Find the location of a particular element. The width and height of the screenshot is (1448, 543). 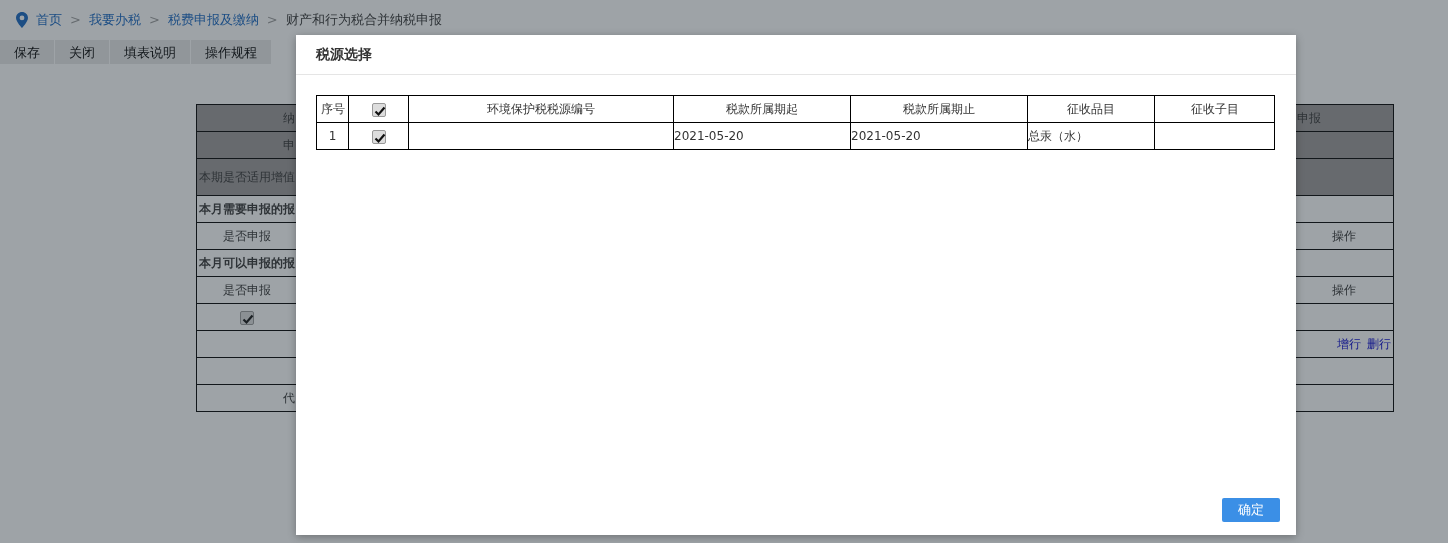

toolbar-button: 关闭 is located at coordinates (82, 52).